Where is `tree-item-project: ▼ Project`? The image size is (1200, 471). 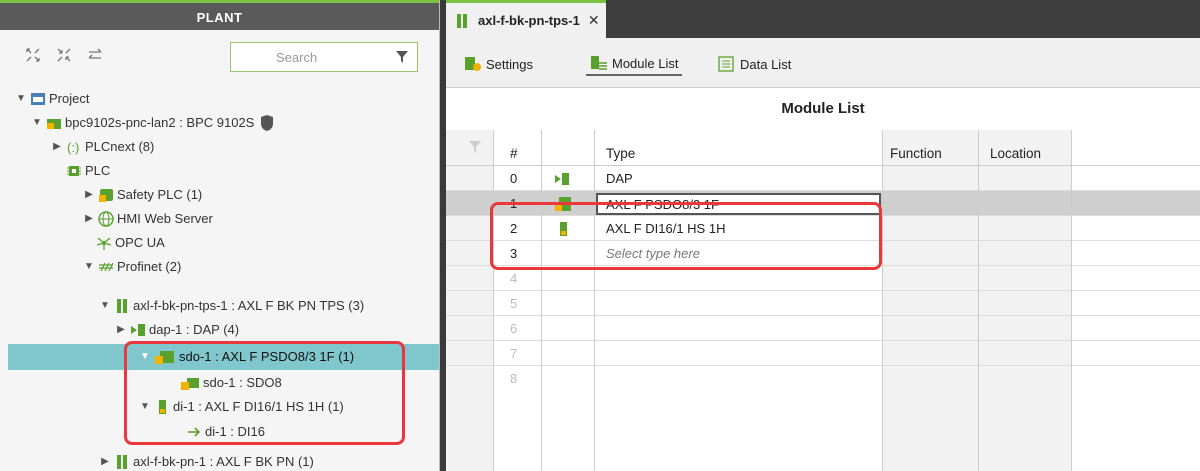
tree-item-project: ▼ Project is located at coordinates (51, 99).